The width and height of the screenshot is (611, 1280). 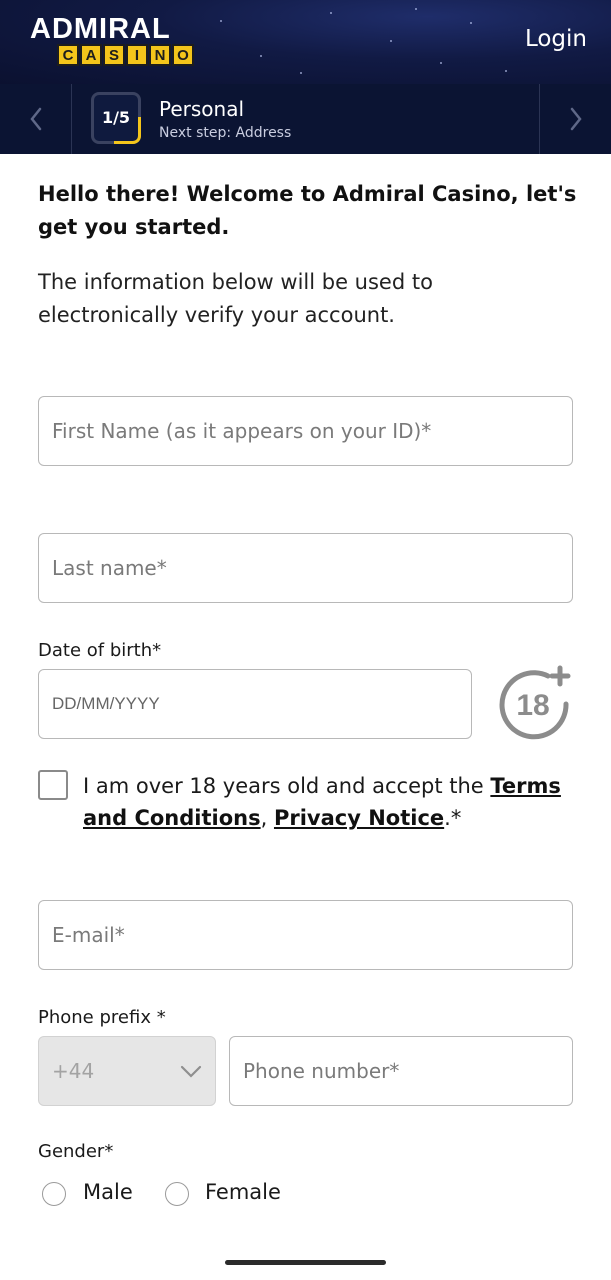 What do you see at coordinates (137, 55) in the screenshot?
I see `logo-tile: I` at bounding box center [137, 55].